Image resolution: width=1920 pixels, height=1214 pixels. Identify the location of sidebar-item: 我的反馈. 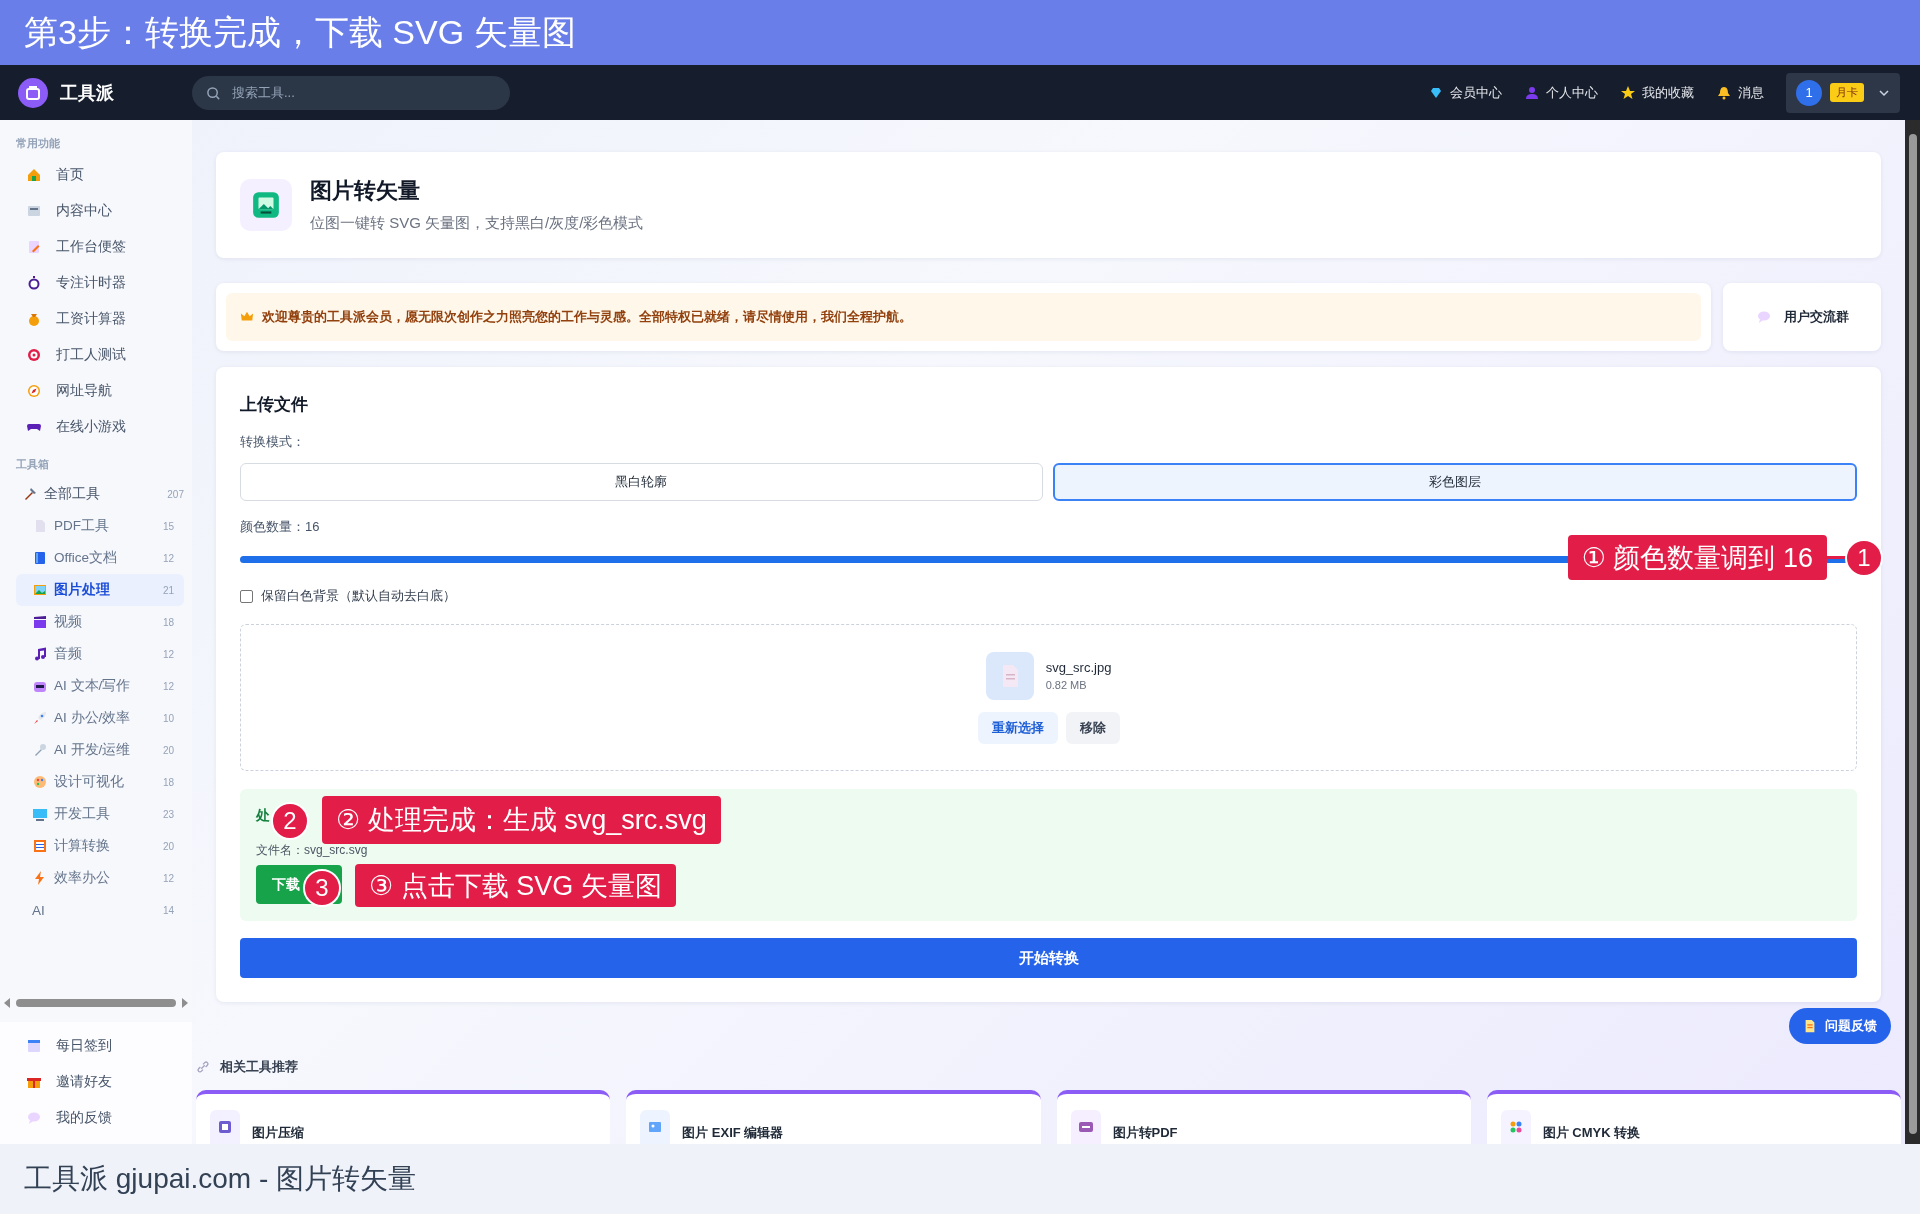
(104, 1118).